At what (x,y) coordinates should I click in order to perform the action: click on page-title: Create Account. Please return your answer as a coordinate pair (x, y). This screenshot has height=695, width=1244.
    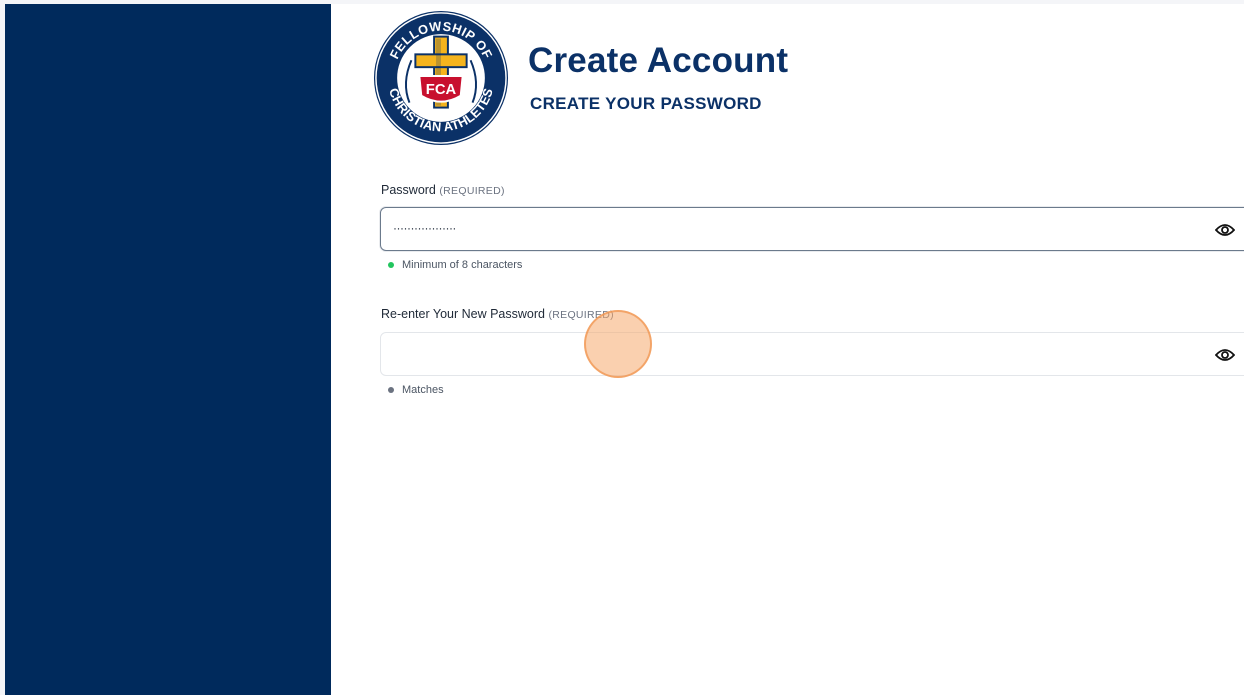
    Looking at the image, I should click on (658, 60).